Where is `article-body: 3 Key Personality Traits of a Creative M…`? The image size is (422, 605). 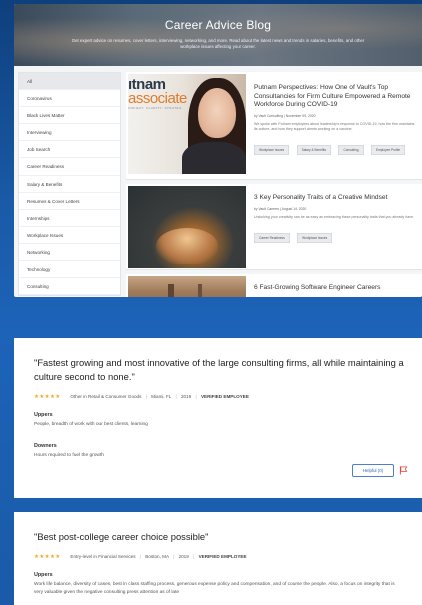 article-body: 3 Key Personality Traits of a Creative M… is located at coordinates (335, 219).